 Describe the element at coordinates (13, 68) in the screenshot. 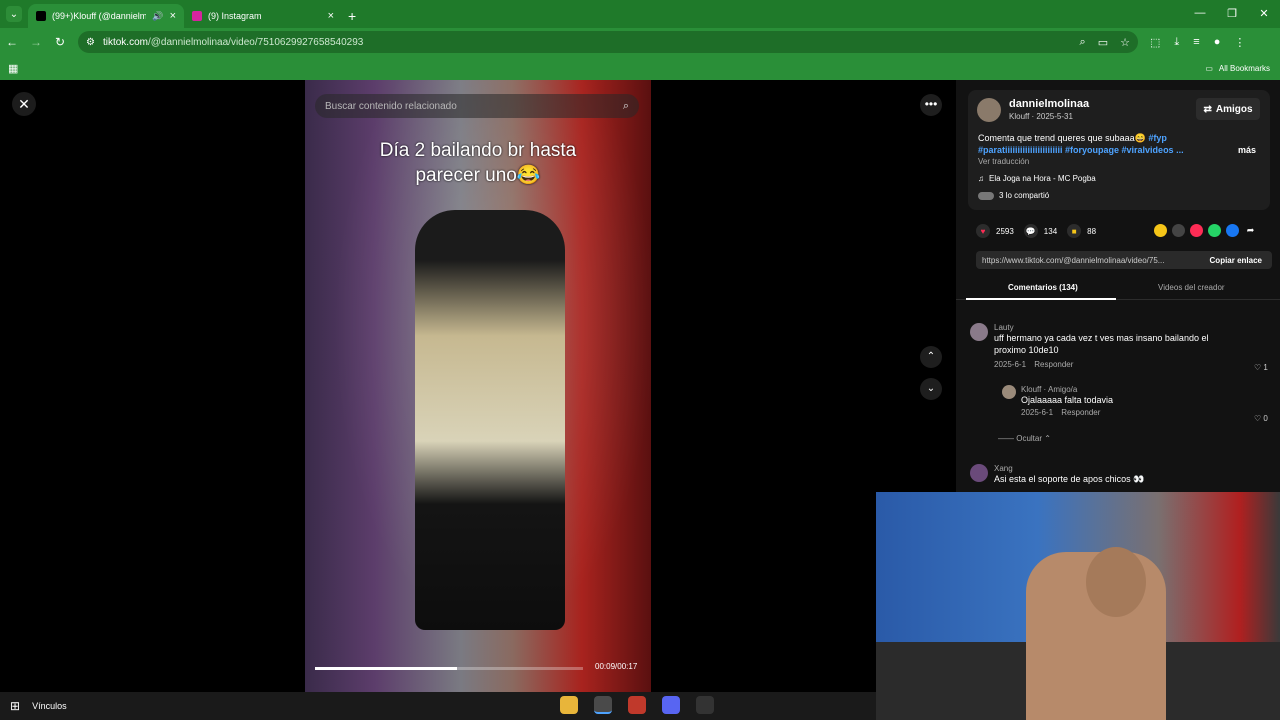

I see `apps-grid-icon: ▦` at that location.